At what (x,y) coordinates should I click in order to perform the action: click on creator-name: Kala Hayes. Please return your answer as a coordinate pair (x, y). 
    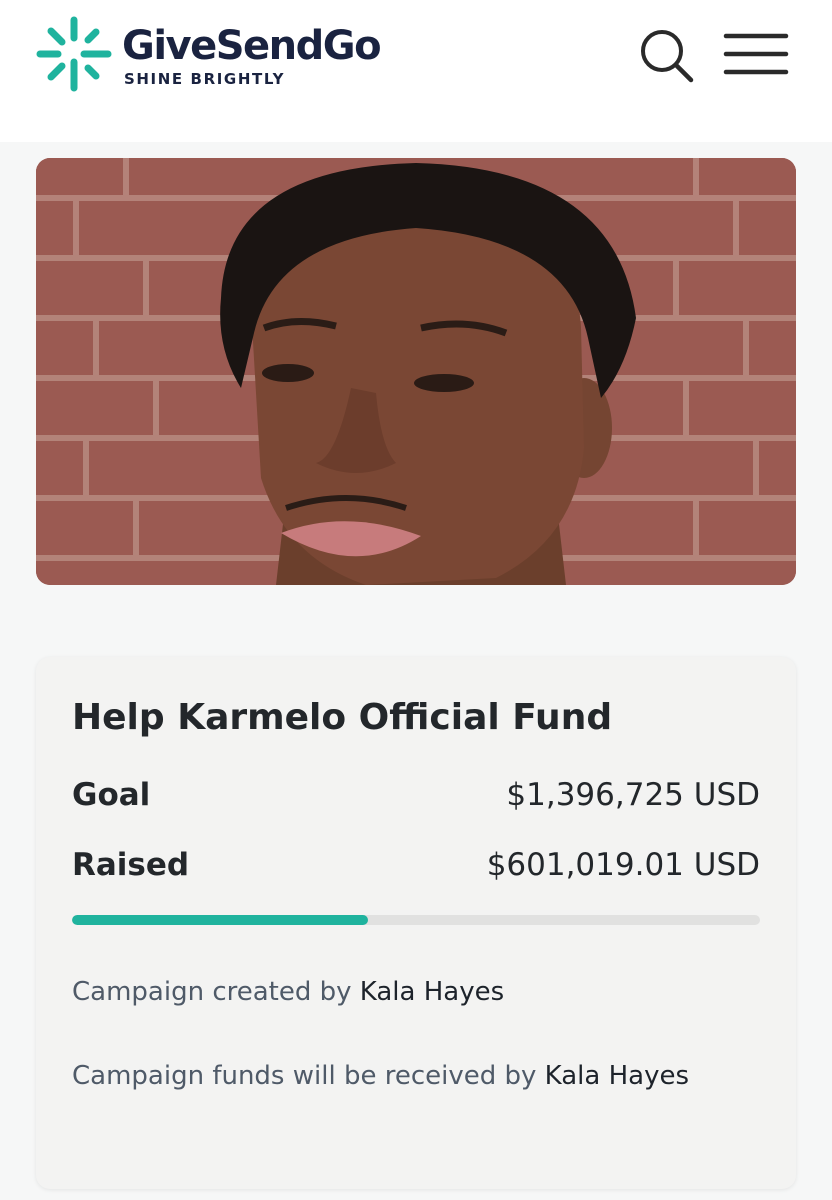
    Looking at the image, I should click on (432, 992).